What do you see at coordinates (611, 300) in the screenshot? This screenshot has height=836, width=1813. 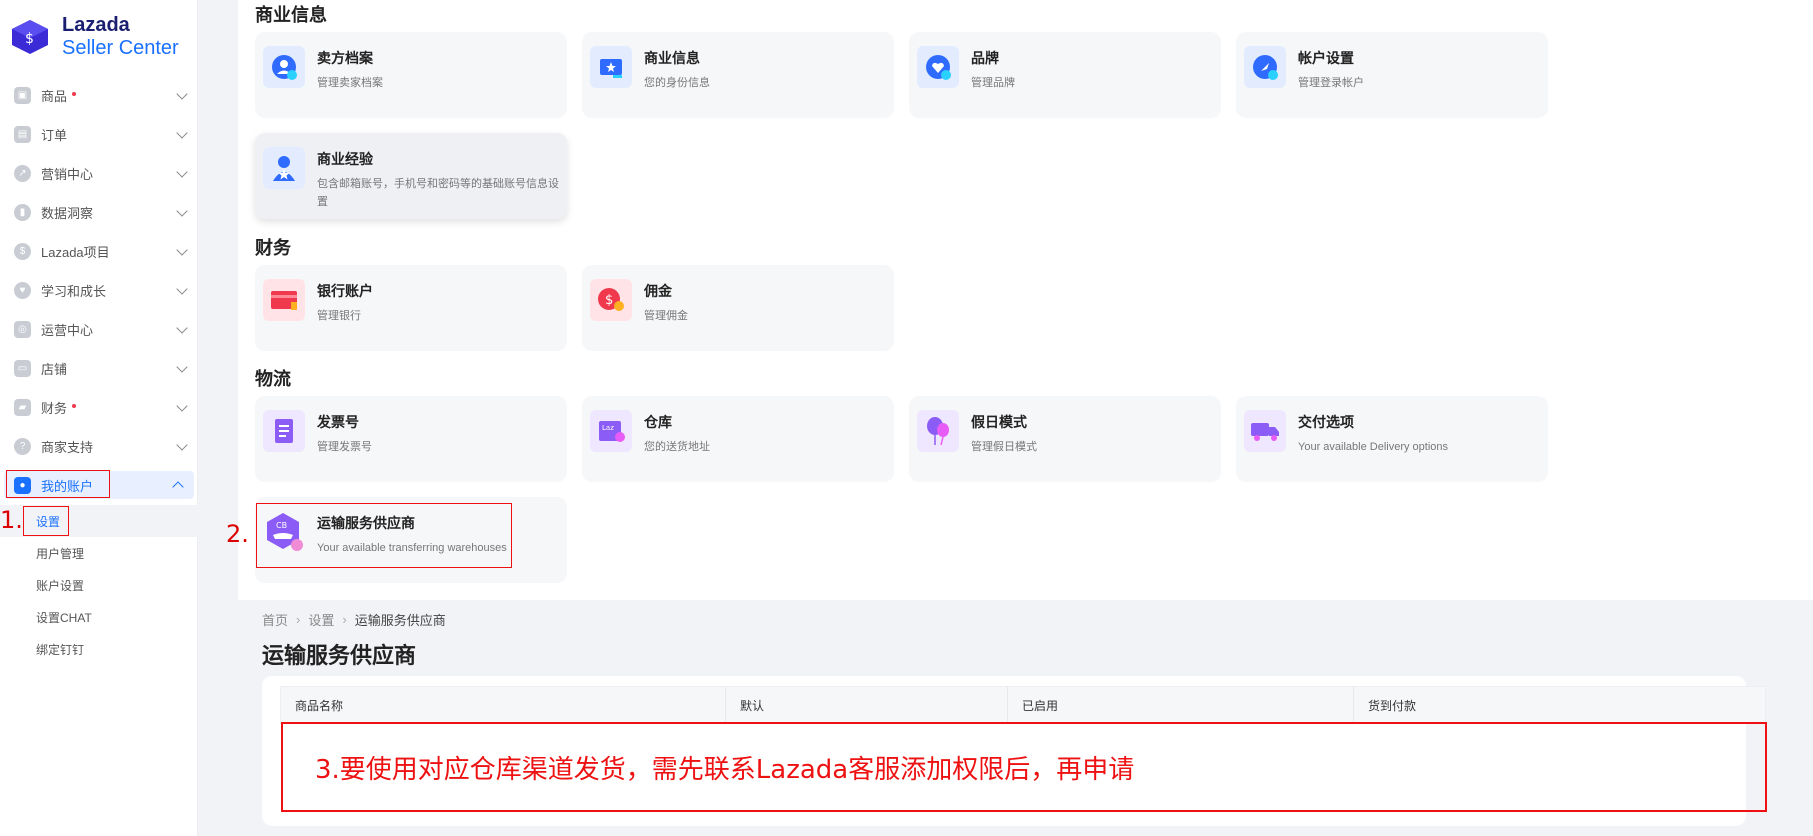 I see `commission-icon: $` at bounding box center [611, 300].